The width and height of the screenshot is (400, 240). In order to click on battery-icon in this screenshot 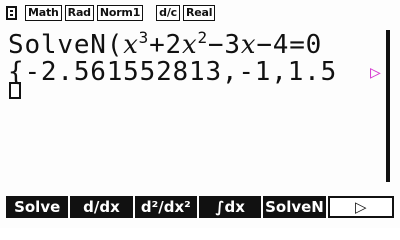, I will do `click(11, 13)`.